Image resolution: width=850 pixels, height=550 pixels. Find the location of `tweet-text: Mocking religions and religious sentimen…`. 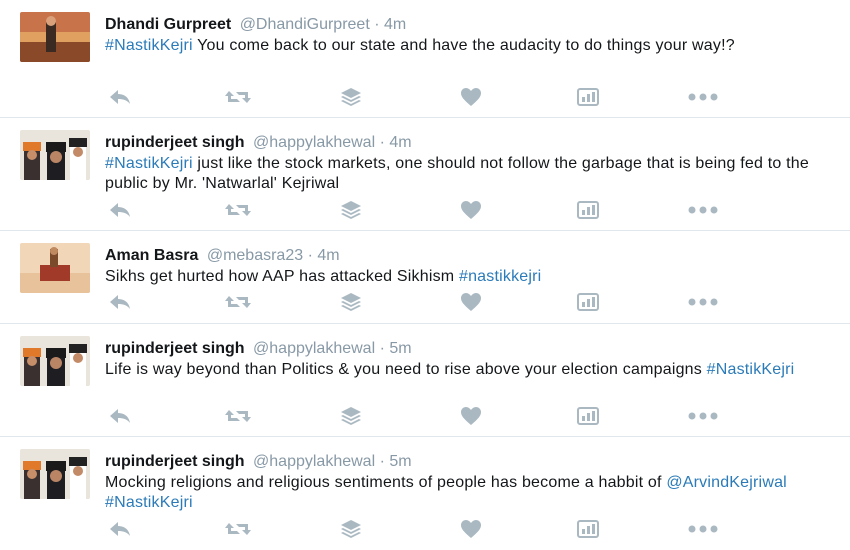

tweet-text: Mocking religions and religious sentimen… is located at coordinates (470, 493).